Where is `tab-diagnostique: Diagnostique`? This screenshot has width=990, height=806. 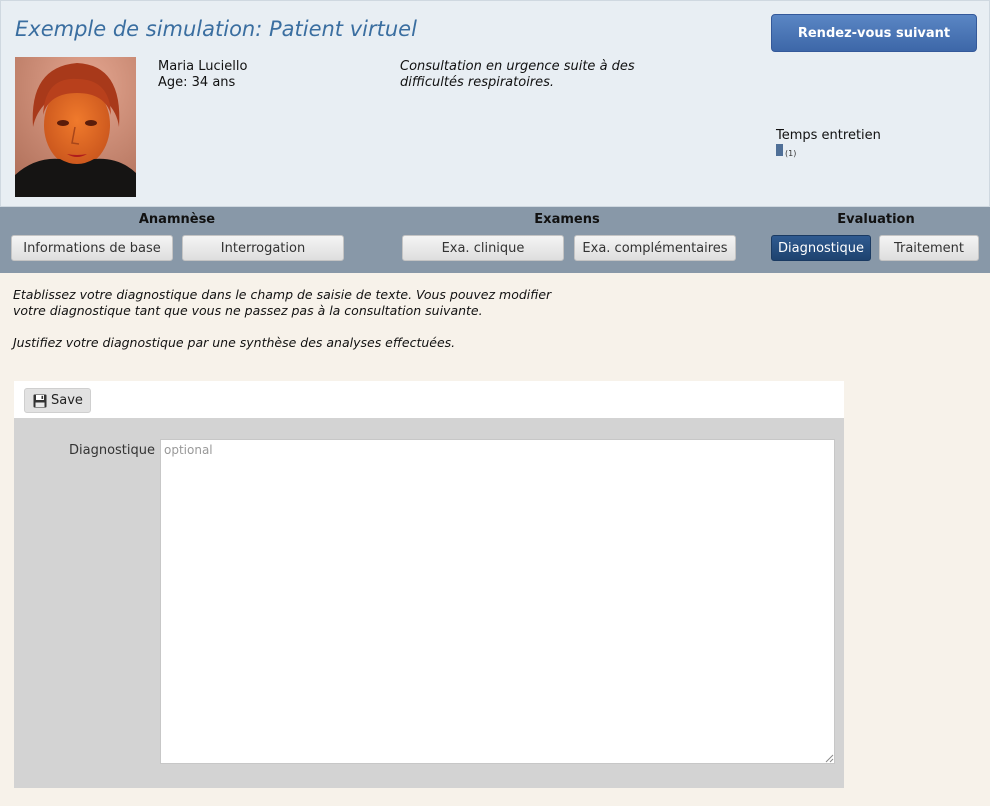 tab-diagnostique: Diagnostique is located at coordinates (821, 248).